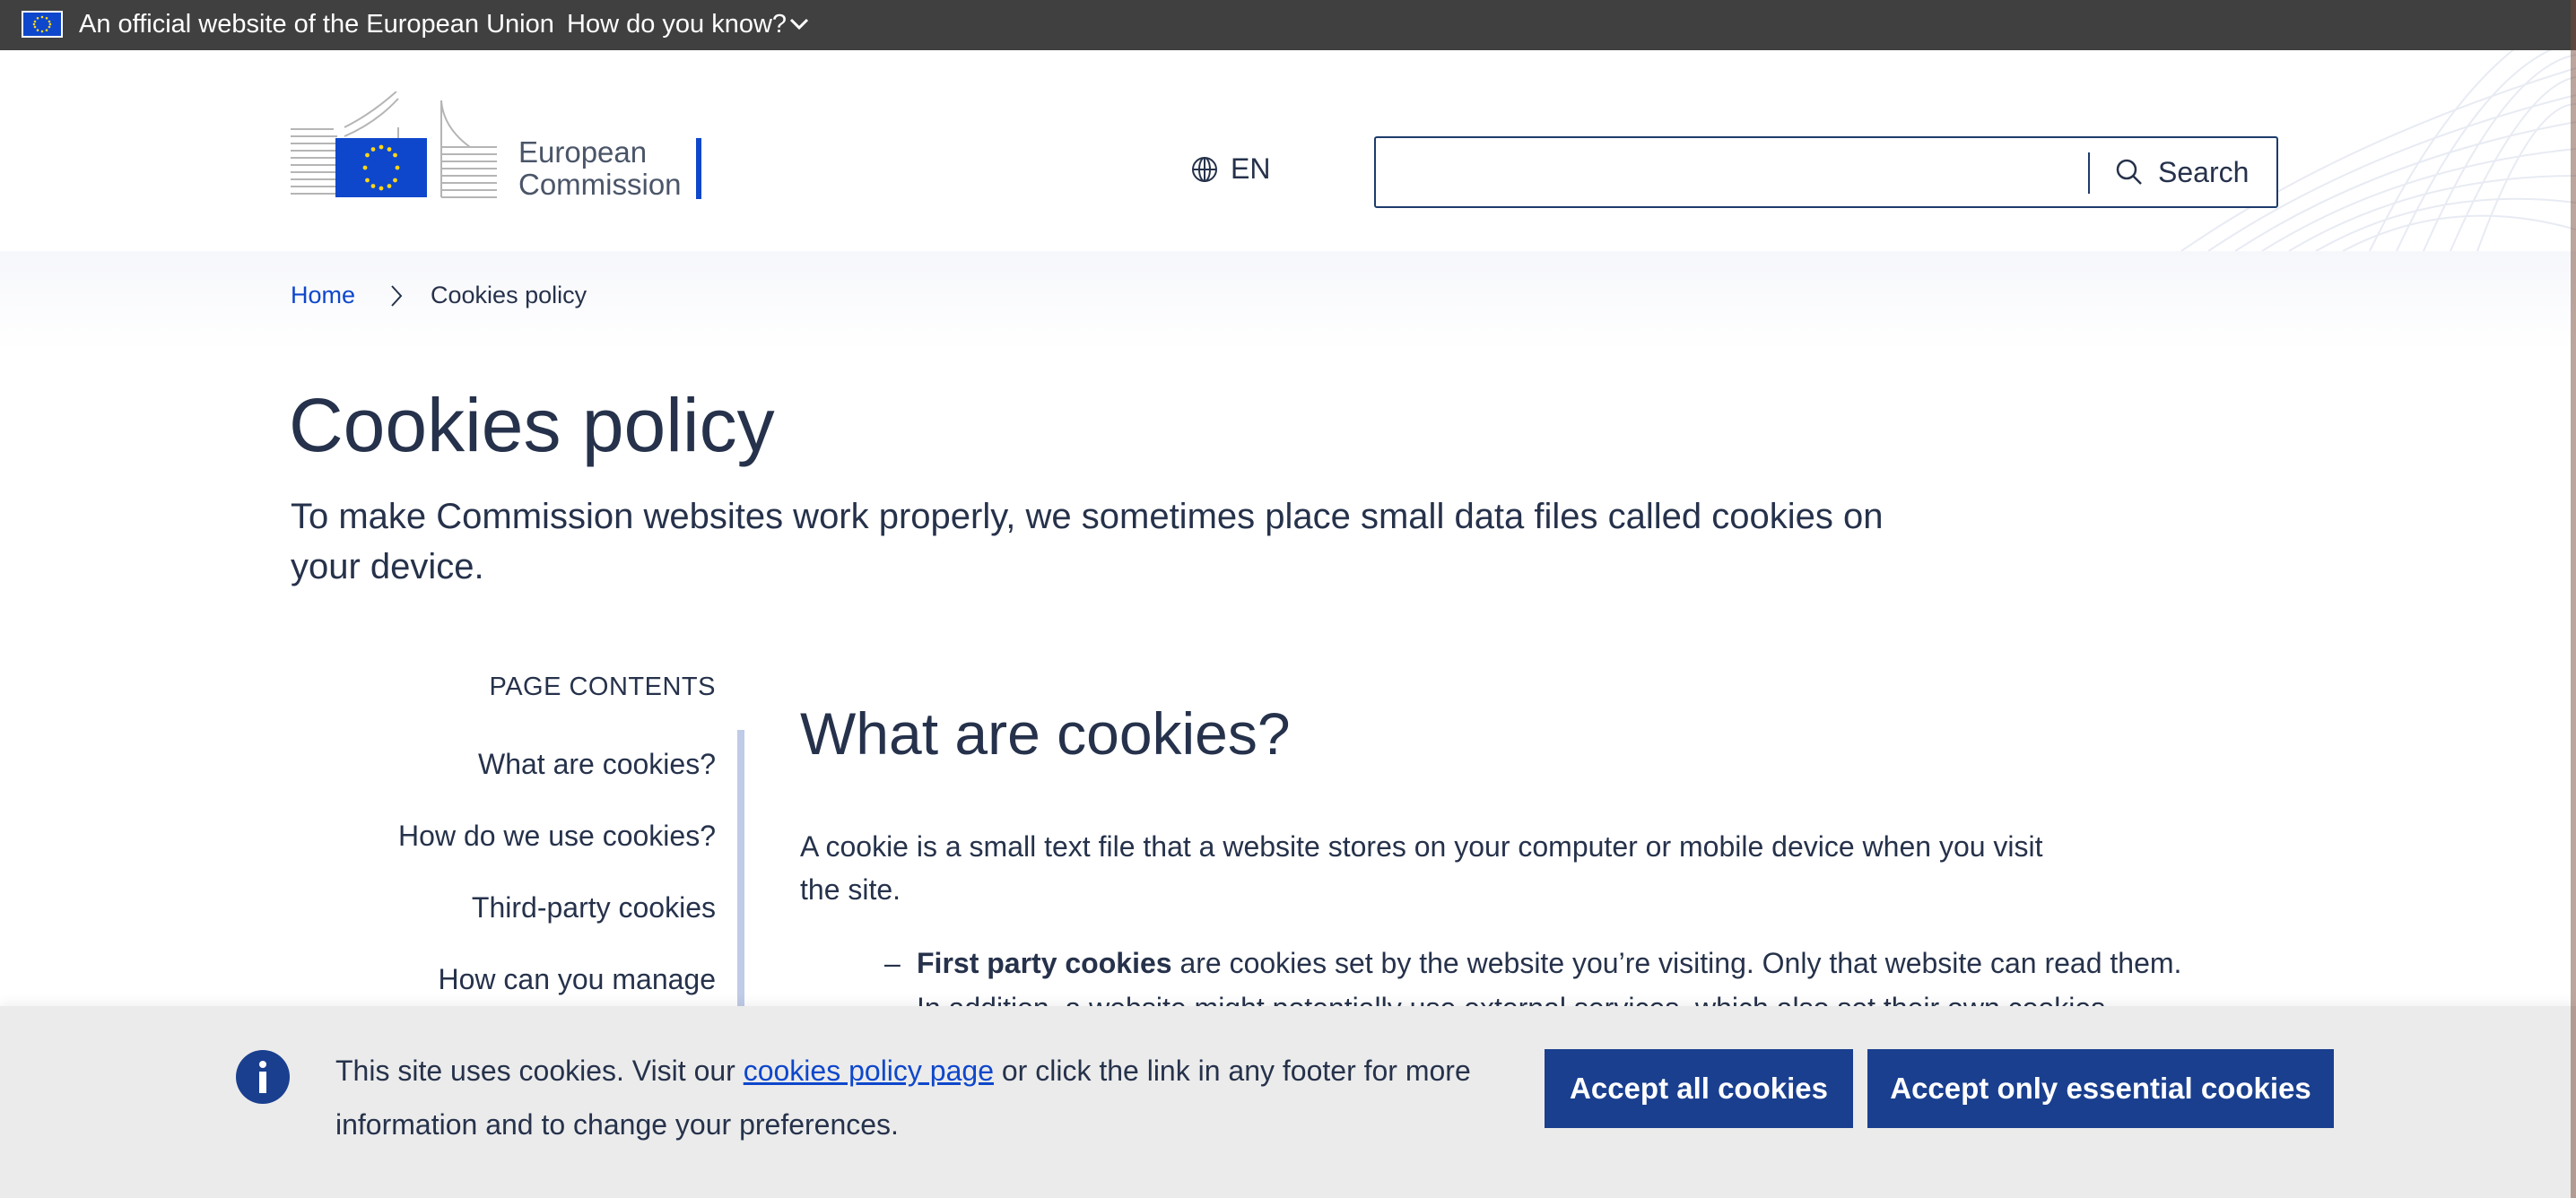 The width and height of the screenshot is (2576, 1198). Describe the element at coordinates (677, 24) in the screenshot. I see `how-do-you-know-toggle: How do you know?` at that location.